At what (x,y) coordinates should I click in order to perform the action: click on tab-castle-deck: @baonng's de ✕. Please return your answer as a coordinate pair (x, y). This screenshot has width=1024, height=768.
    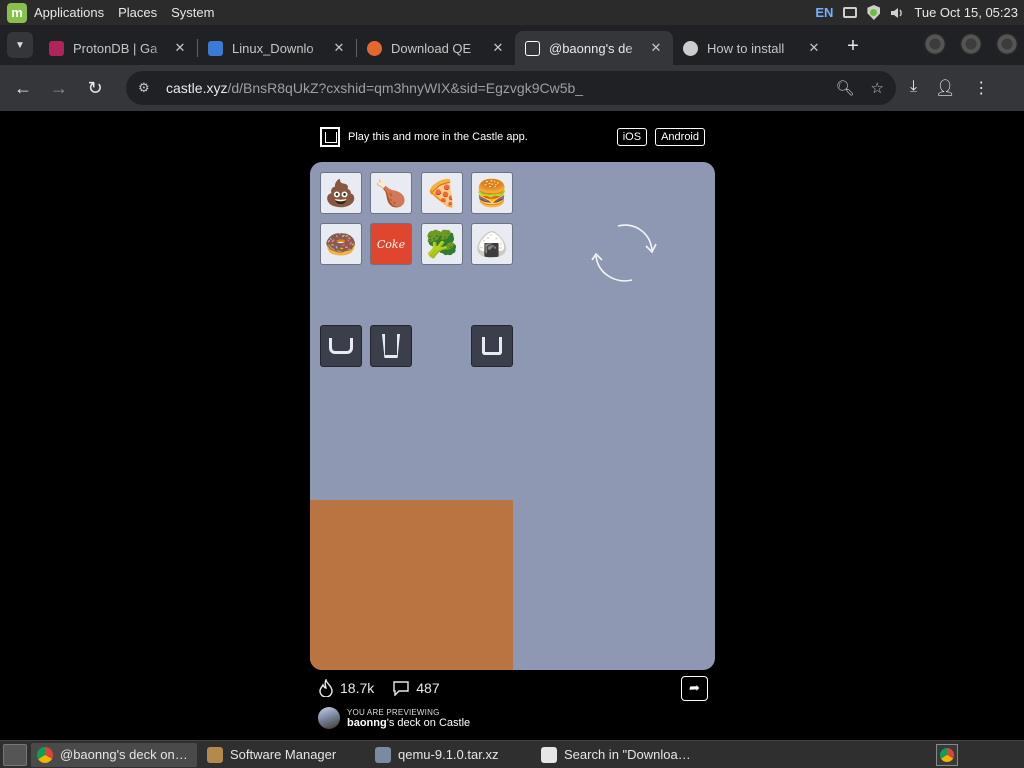
    Looking at the image, I should click on (594, 48).